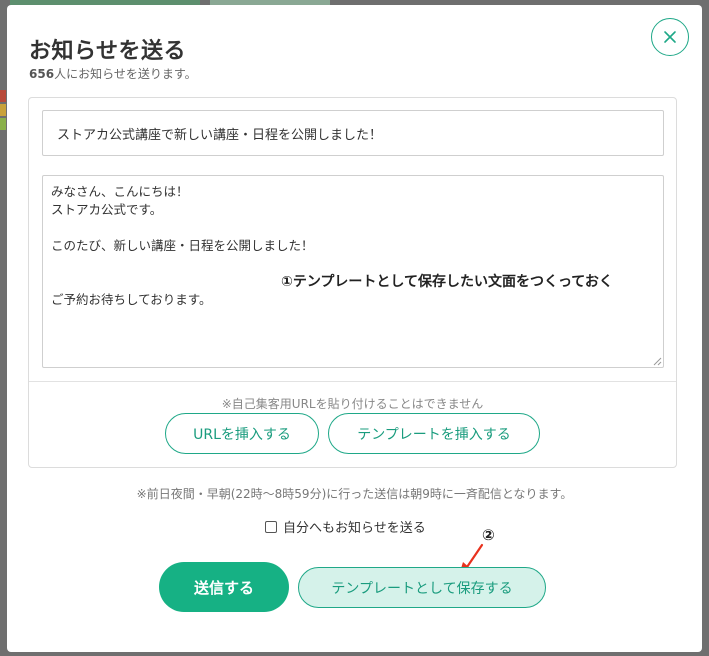 This screenshot has height=656, width=709. What do you see at coordinates (422, 587) in the screenshot?
I see `save-as-template-button: テンプレートとして保存する` at bounding box center [422, 587].